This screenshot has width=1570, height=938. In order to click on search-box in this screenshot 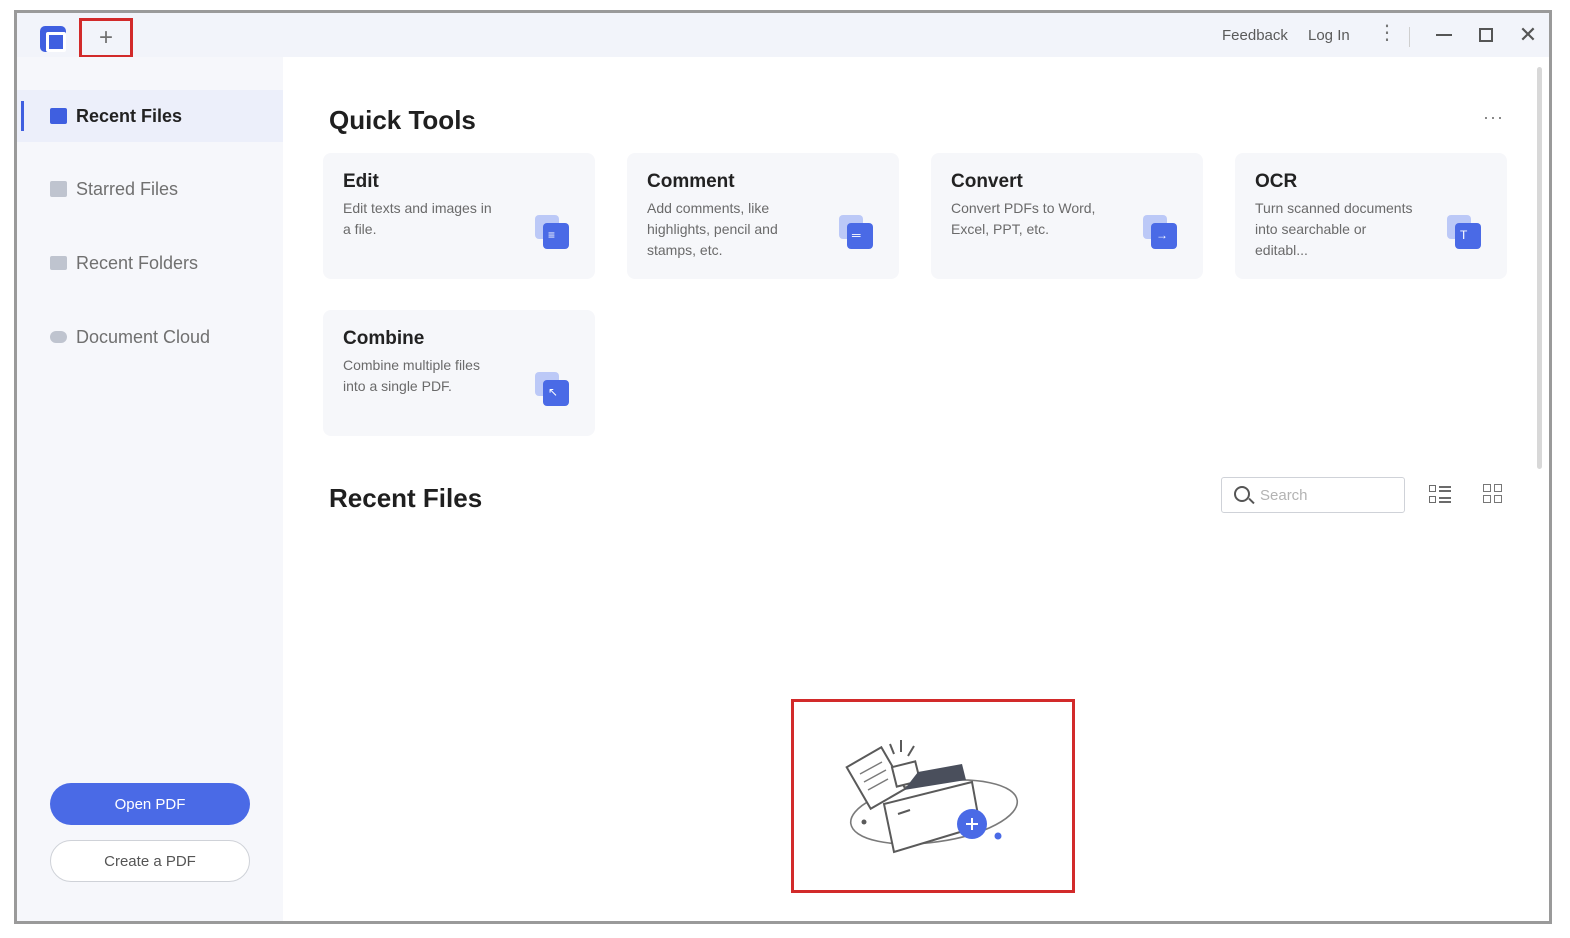, I will do `click(1313, 495)`.